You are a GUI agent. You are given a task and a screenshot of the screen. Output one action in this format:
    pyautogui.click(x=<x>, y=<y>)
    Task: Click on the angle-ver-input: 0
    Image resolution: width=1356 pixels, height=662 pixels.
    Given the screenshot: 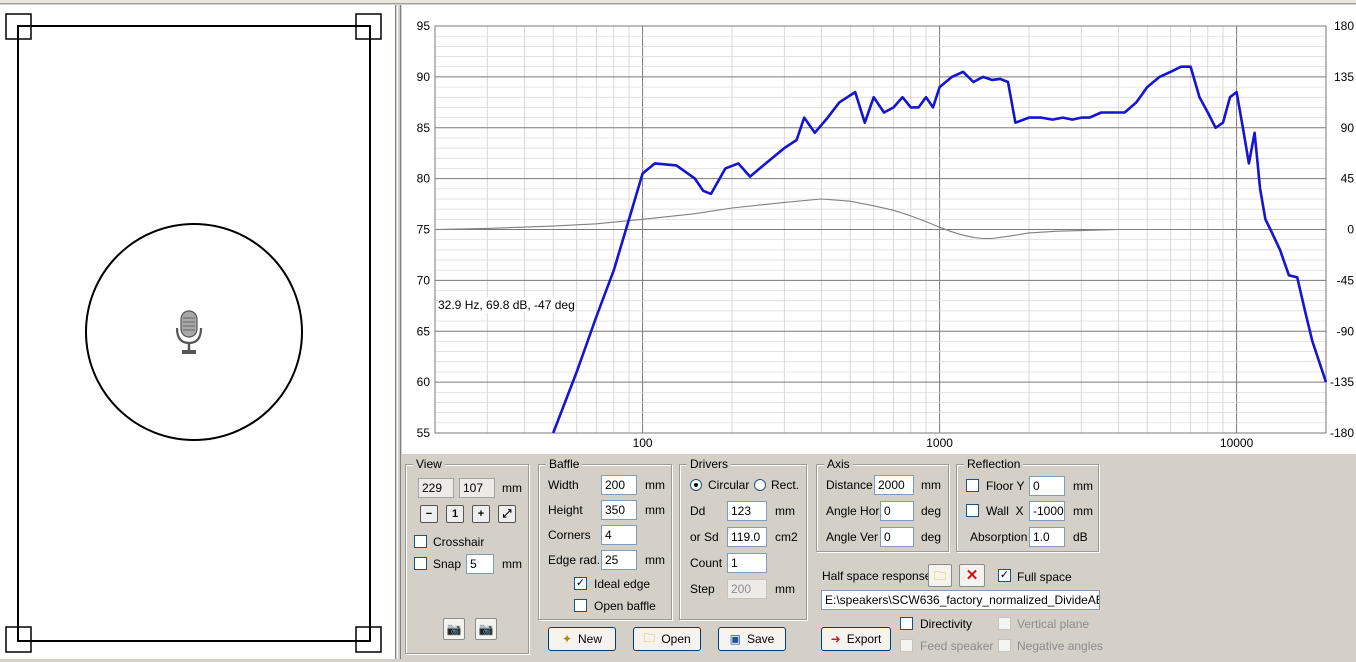 What is the action you would take?
    pyautogui.click(x=897, y=537)
    